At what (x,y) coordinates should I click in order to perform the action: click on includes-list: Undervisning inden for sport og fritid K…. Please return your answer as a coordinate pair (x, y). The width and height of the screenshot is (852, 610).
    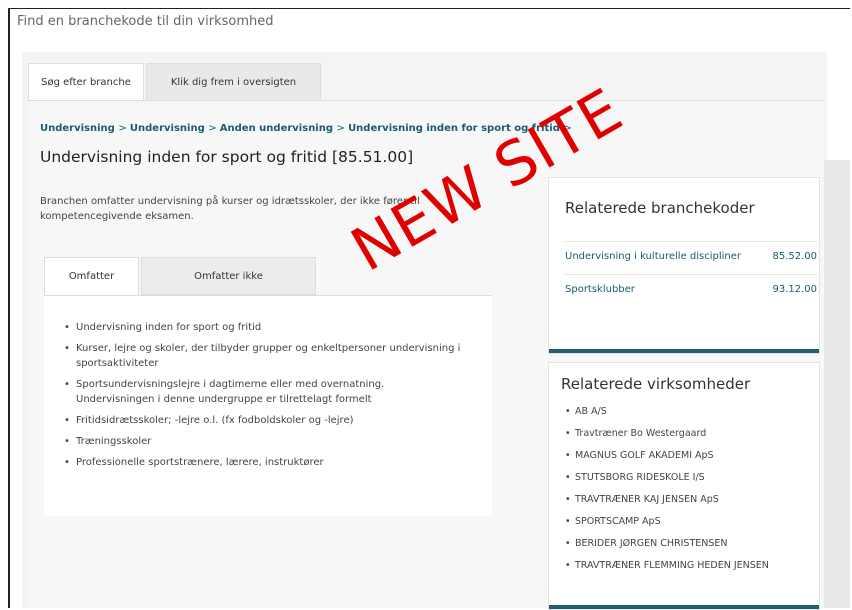
    Looking at the image, I should click on (264, 398).